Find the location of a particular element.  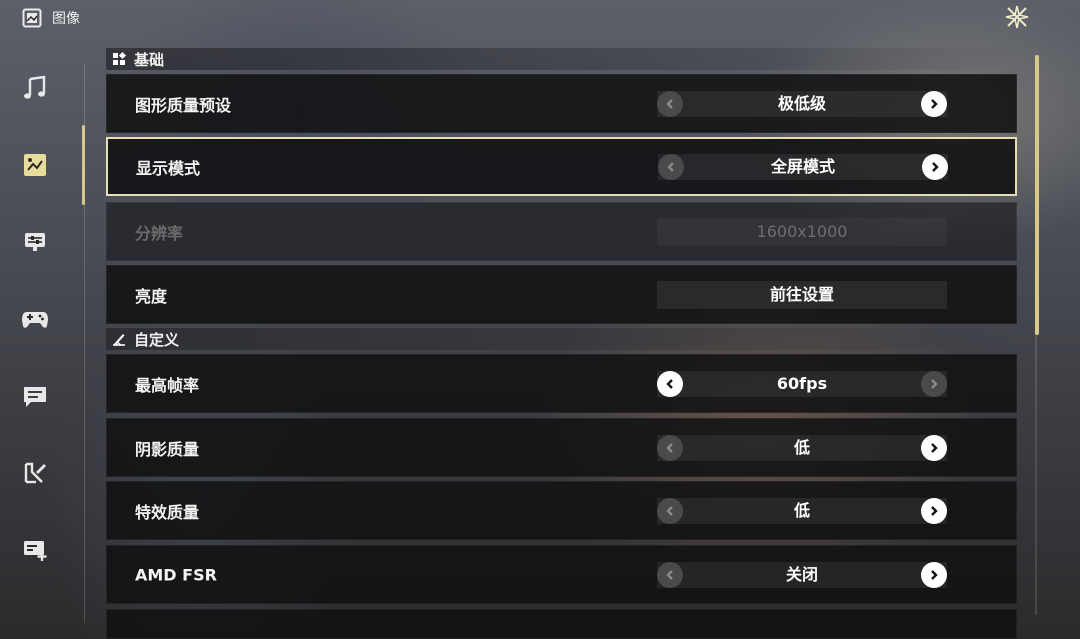

setting-label: 亮度 is located at coordinates (151, 296).